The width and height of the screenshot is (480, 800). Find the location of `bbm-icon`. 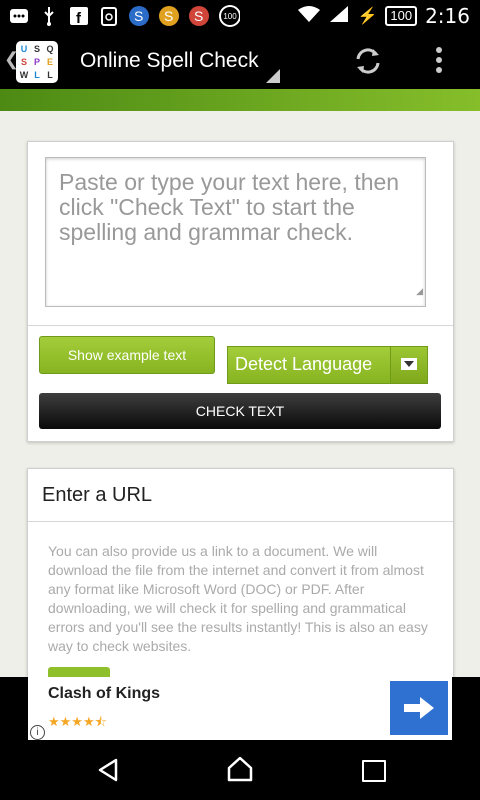

bbm-icon is located at coordinates (19, 16).